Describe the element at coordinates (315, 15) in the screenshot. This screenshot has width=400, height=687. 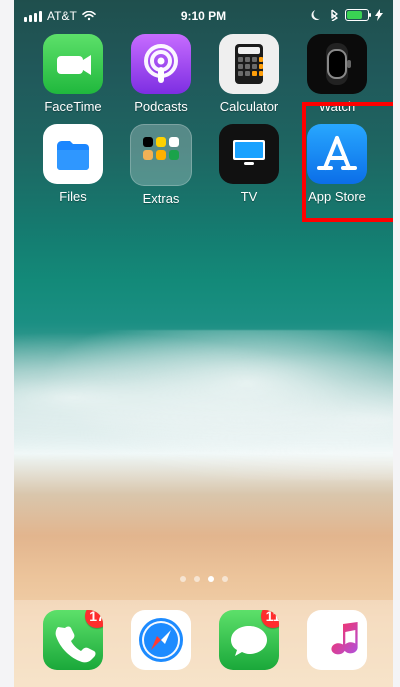
I see `do-not-disturb-moon-icon` at that location.